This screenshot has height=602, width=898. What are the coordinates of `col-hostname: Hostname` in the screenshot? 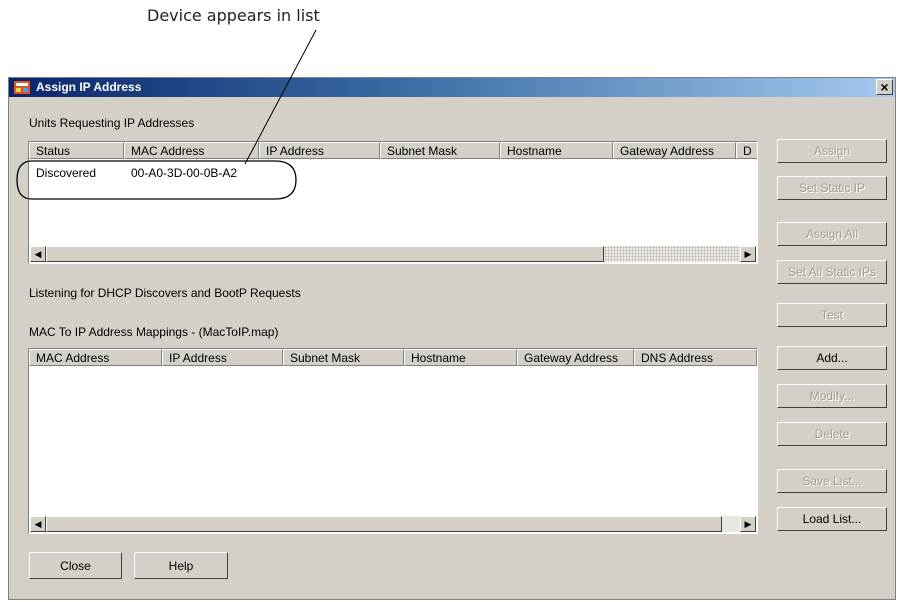 It's located at (556, 150).